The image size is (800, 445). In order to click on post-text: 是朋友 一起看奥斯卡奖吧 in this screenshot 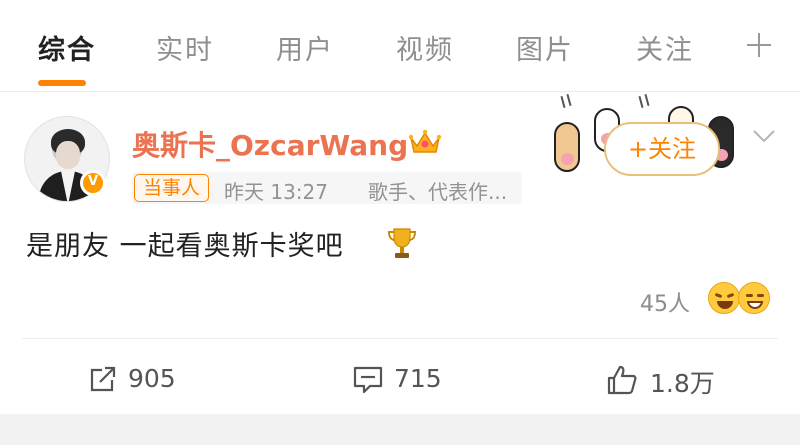, I will do `click(185, 246)`.